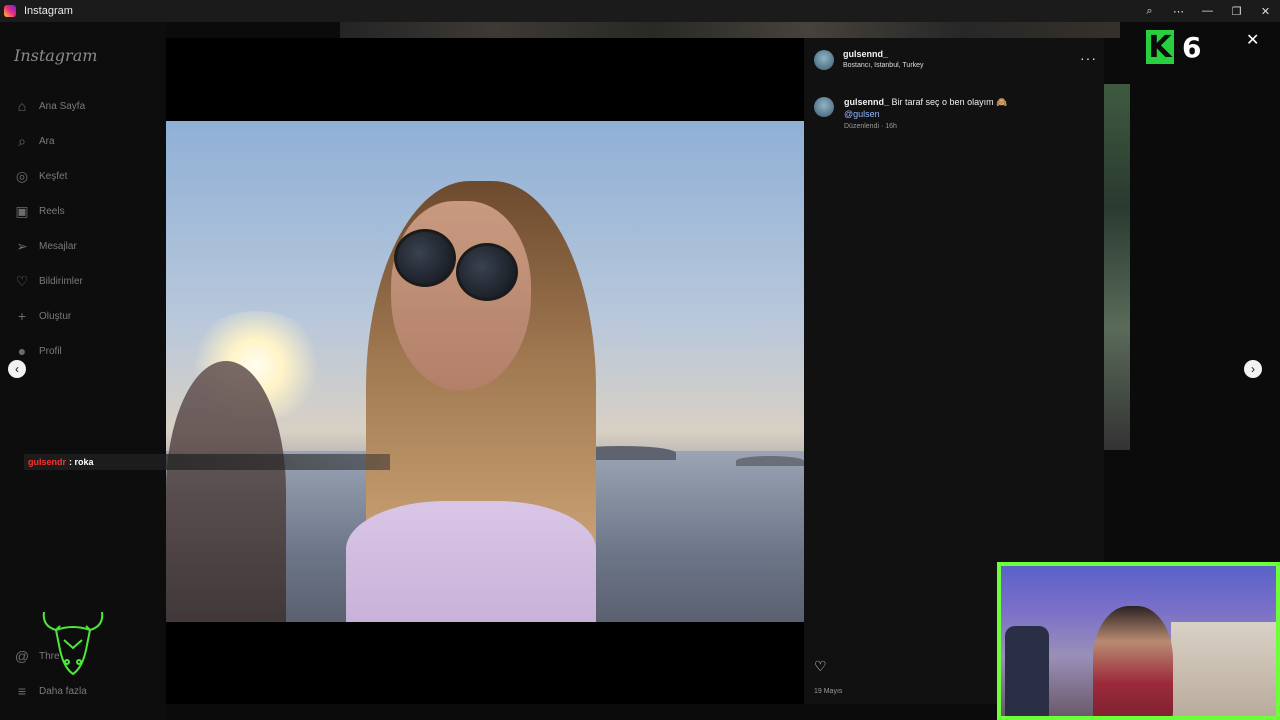 This screenshot has width=1280, height=720. I want to click on restore-icon: ❐, so click(1236, 11).